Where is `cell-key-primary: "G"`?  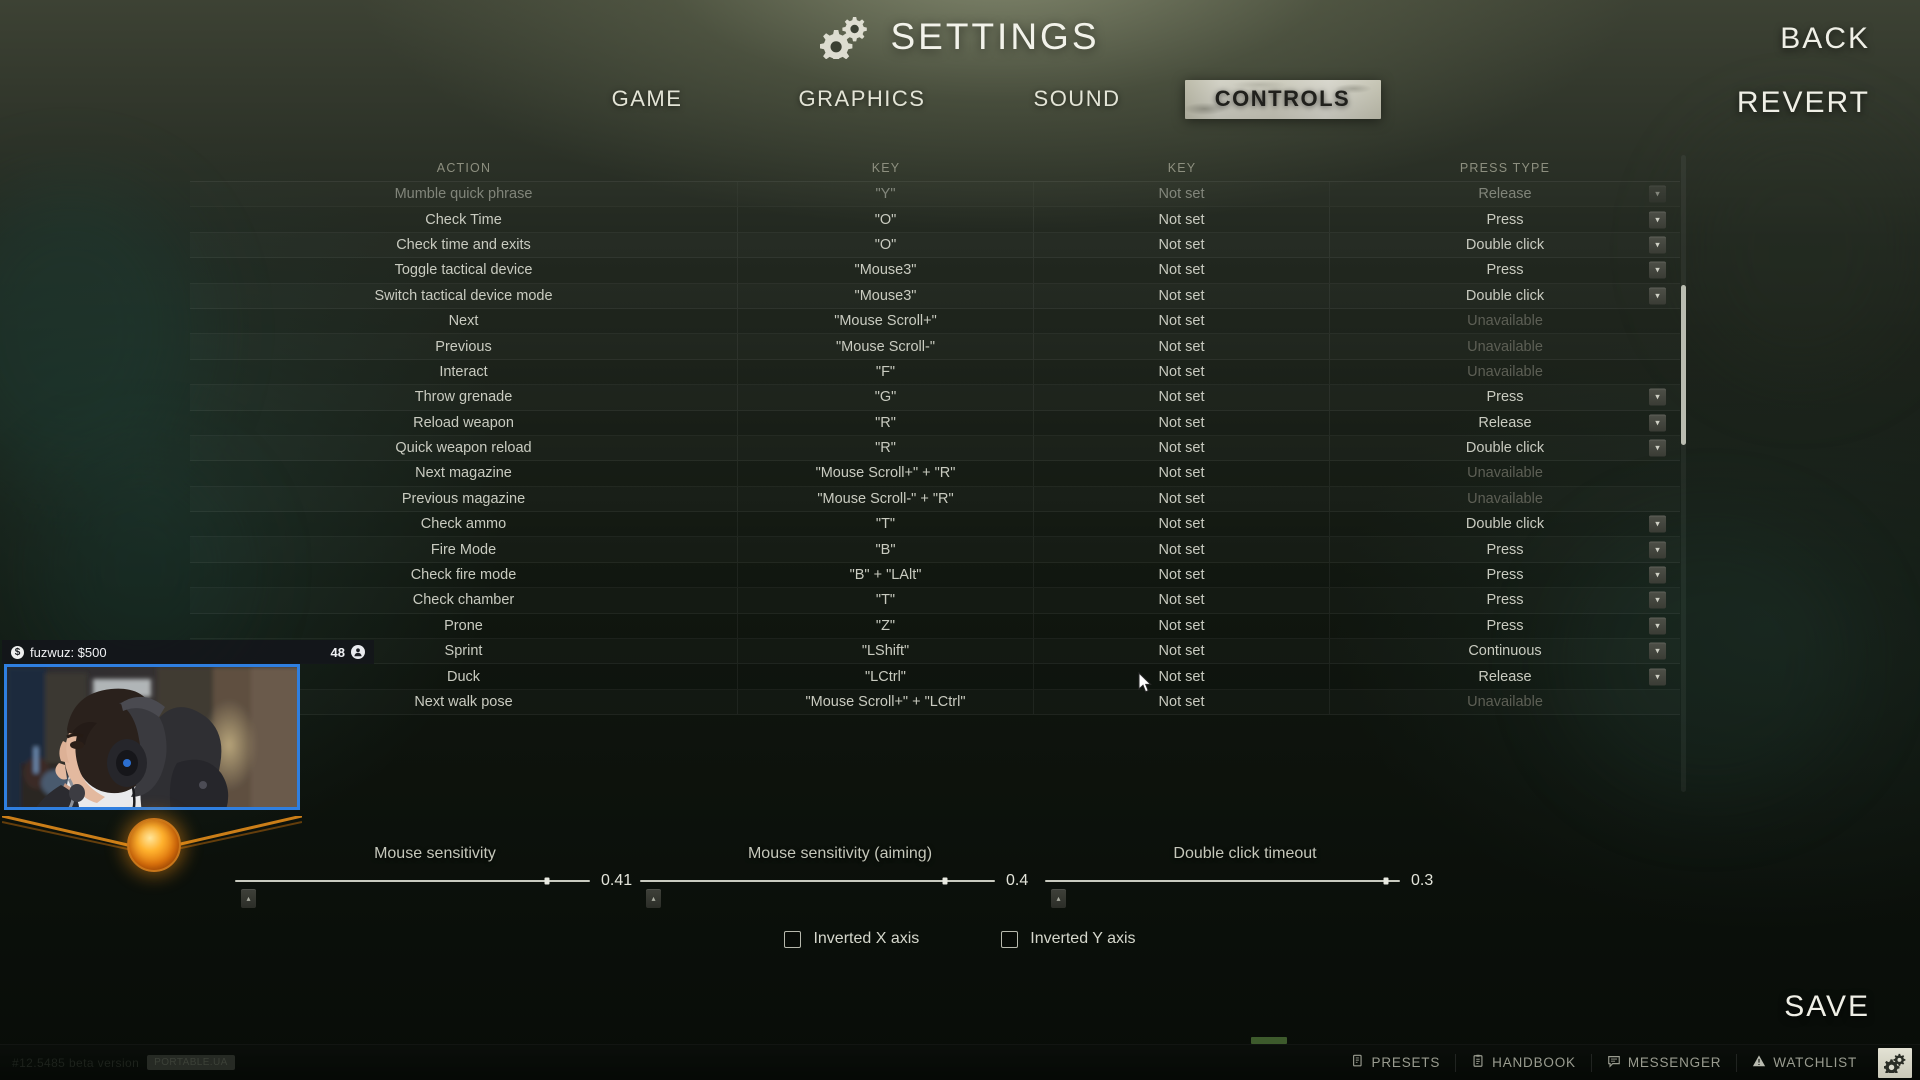 cell-key-primary: "G" is located at coordinates (886, 397).